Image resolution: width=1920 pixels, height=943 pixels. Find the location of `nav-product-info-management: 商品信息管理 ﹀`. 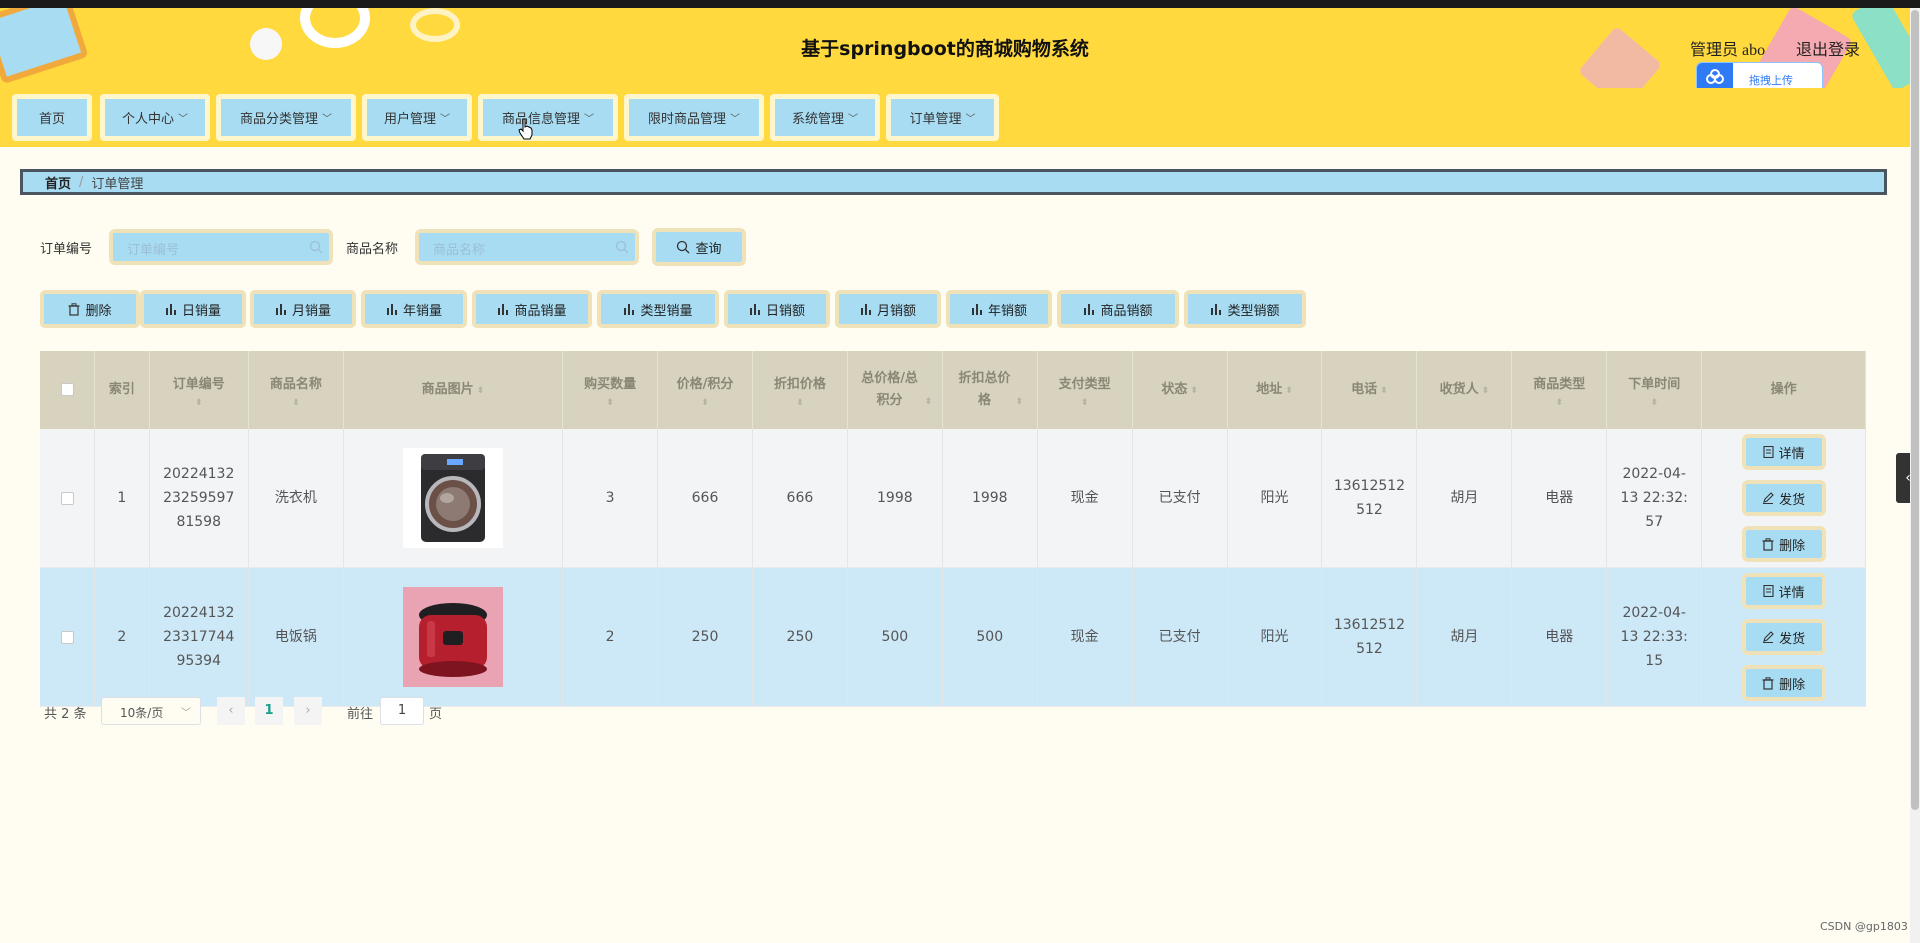

nav-product-info-management: 商品信息管理 ﹀ is located at coordinates (548, 117).